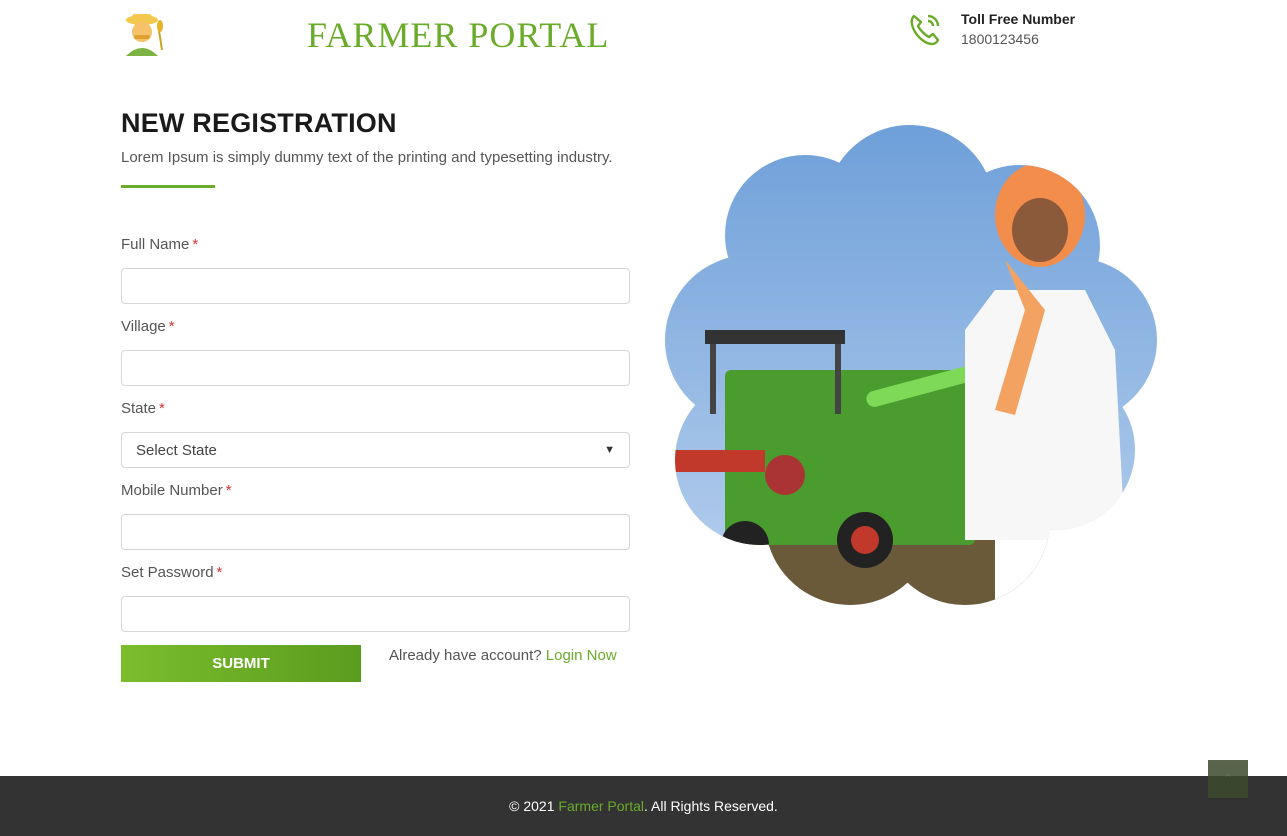 This screenshot has width=1287, height=836. What do you see at coordinates (375, 368) in the screenshot?
I see `village-input` at bounding box center [375, 368].